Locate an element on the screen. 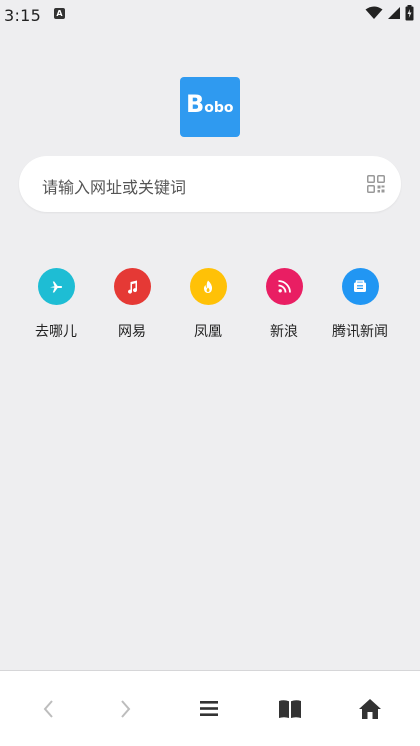 The width and height of the screenshot is (420, 746). shortcut-grid: 去哪儿 网易 凤凰 新浪 腾讯新闻 is located at coordinates (210, 308).